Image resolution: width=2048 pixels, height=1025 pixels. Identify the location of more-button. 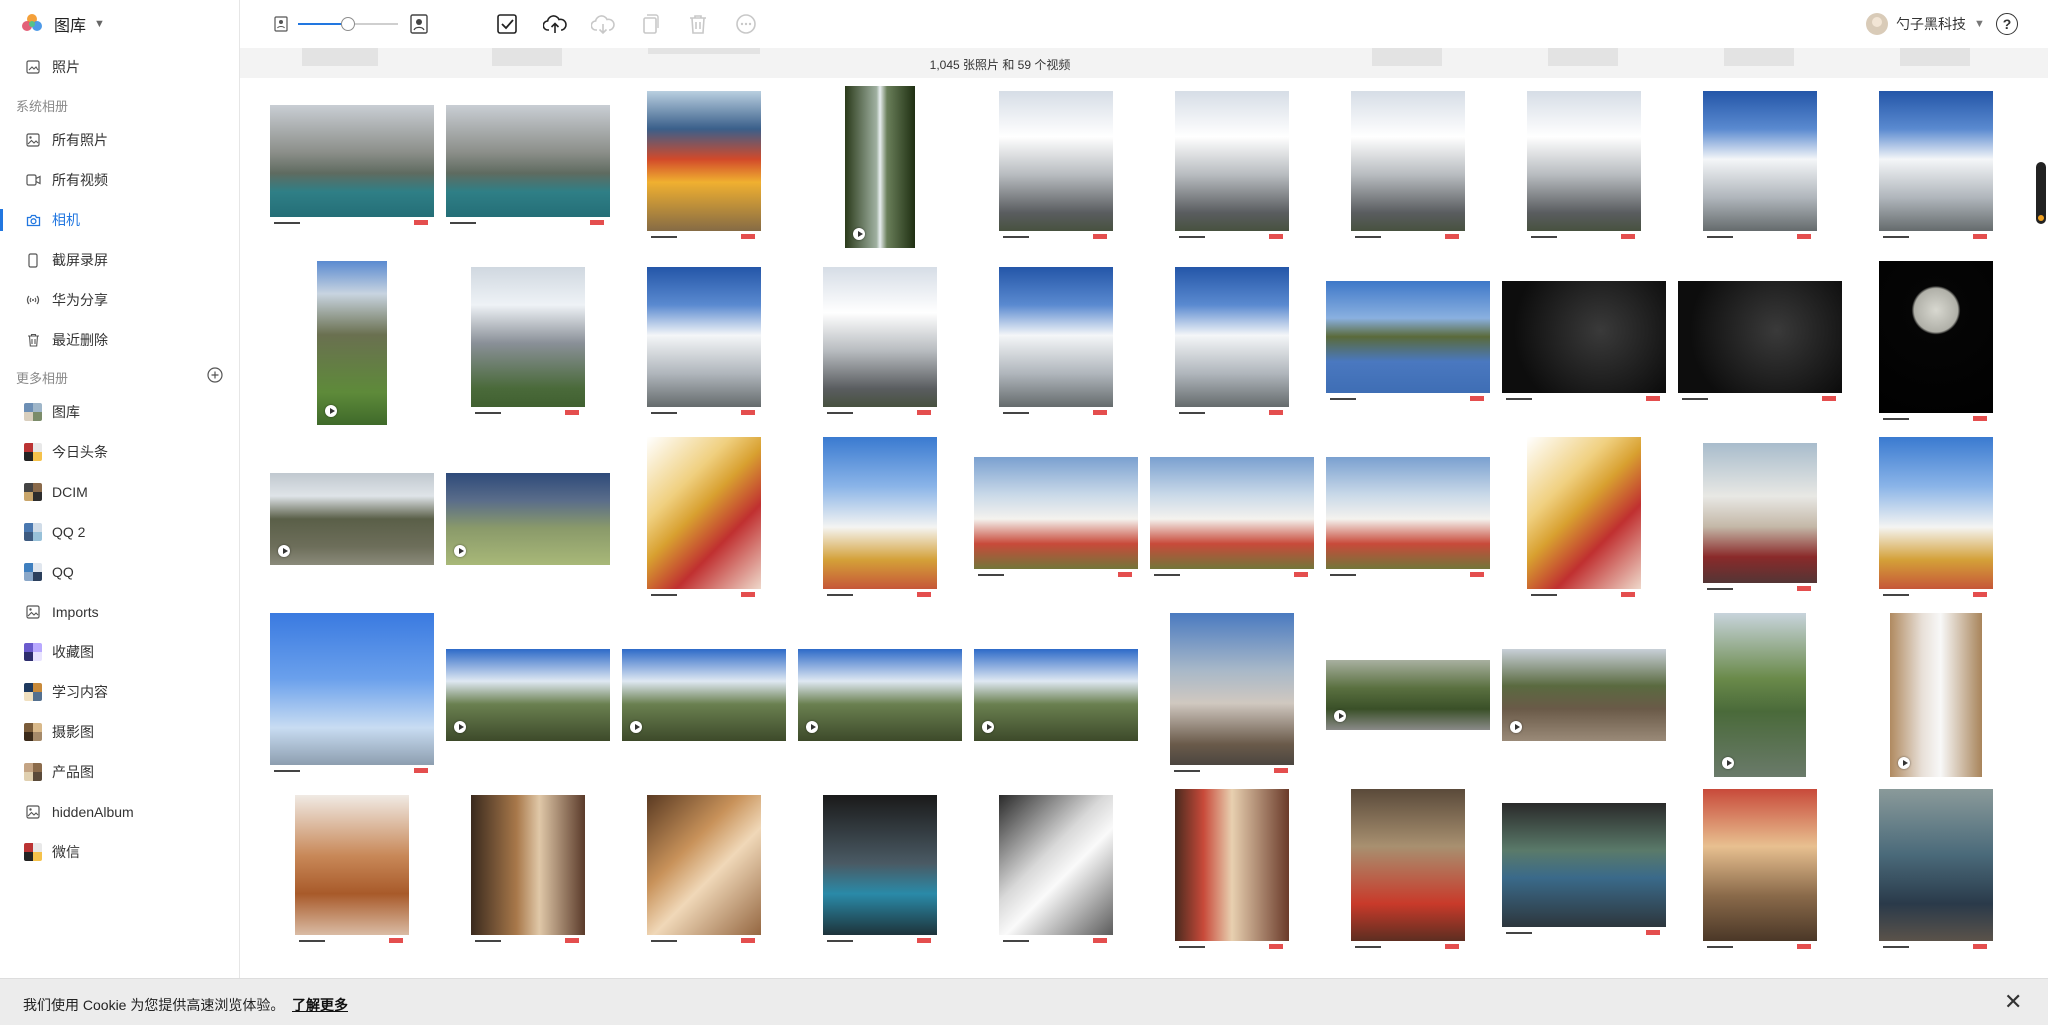
(746, 24).